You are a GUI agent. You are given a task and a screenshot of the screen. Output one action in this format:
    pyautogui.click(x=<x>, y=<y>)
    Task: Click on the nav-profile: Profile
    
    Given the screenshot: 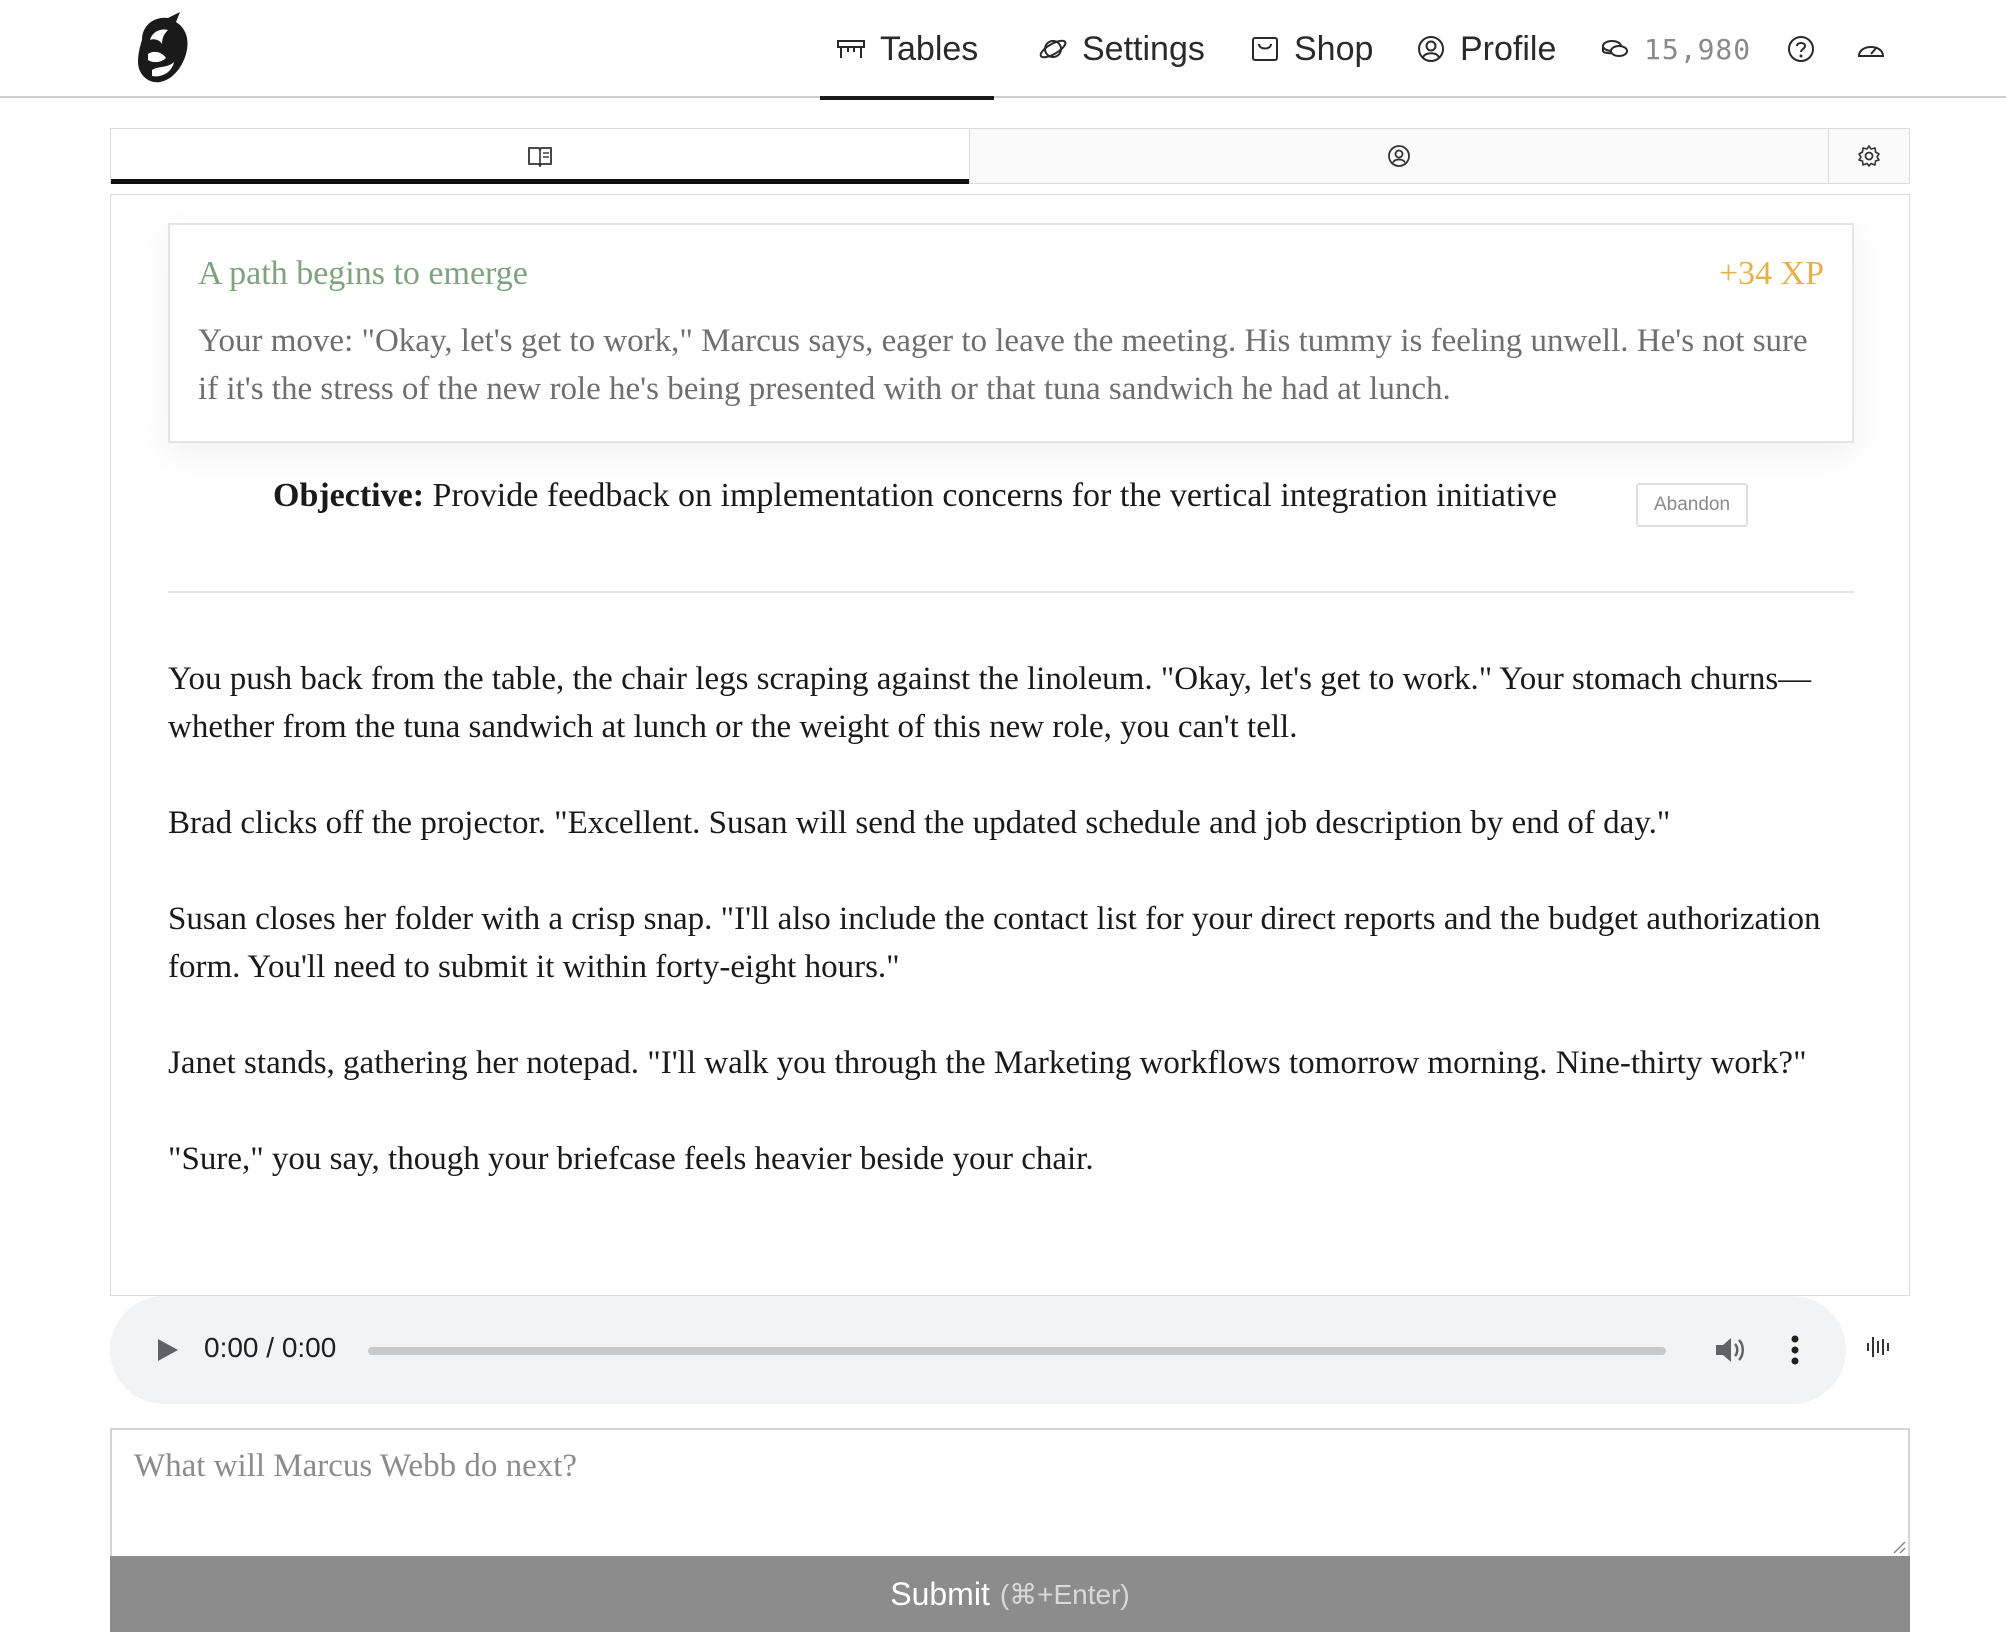 What is the action you would take?
    pyautogui.click(x=1486, y=49)
    